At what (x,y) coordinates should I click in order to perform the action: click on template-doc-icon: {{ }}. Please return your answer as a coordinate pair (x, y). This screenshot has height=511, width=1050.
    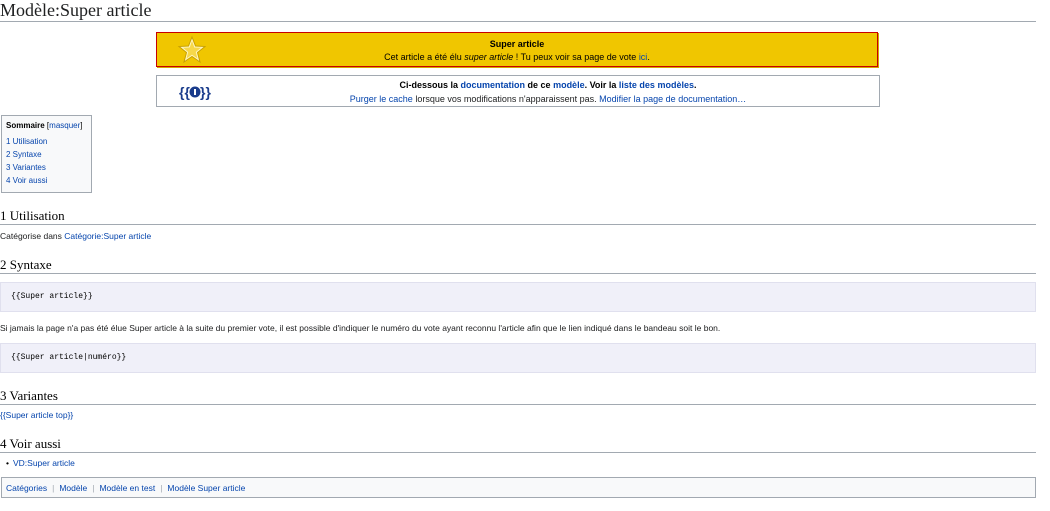
    Looking at the image, I should click on (195, 92).